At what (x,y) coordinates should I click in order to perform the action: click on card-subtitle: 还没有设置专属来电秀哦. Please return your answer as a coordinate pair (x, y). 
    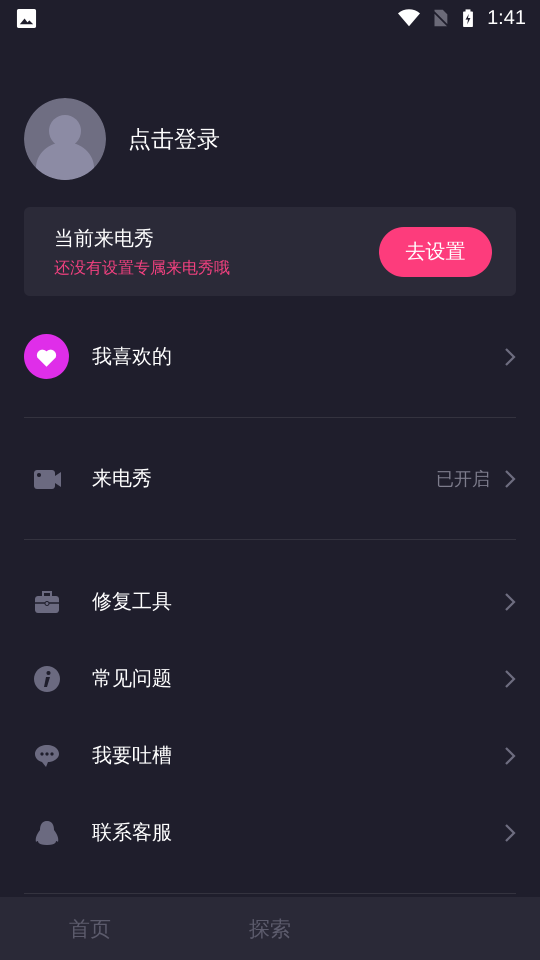
    Looking at the image, I should click on (142, 268).